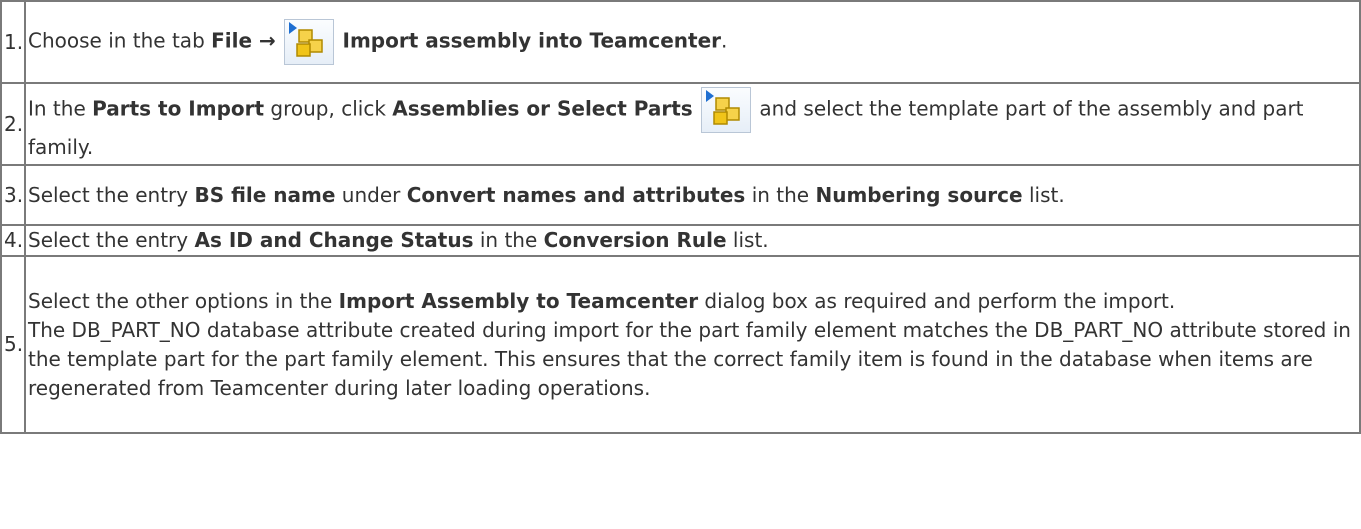 This screenshot has height=529, width=1361. Describe the element at coordinates (532, 40) in the screenshot. I see `command-name: Import assembly into Teamcenter` at that location.